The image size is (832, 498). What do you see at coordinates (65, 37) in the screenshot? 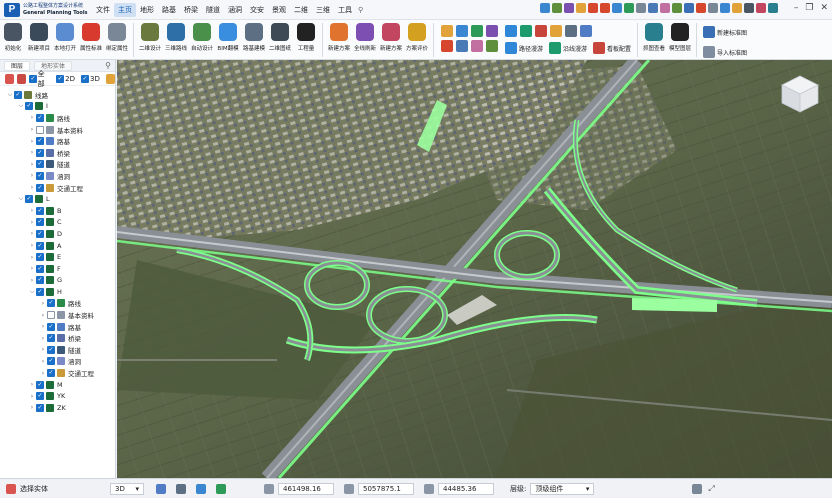
I see `ribbon-home-2-button: 本地打开` at bounding box center [65, 37].